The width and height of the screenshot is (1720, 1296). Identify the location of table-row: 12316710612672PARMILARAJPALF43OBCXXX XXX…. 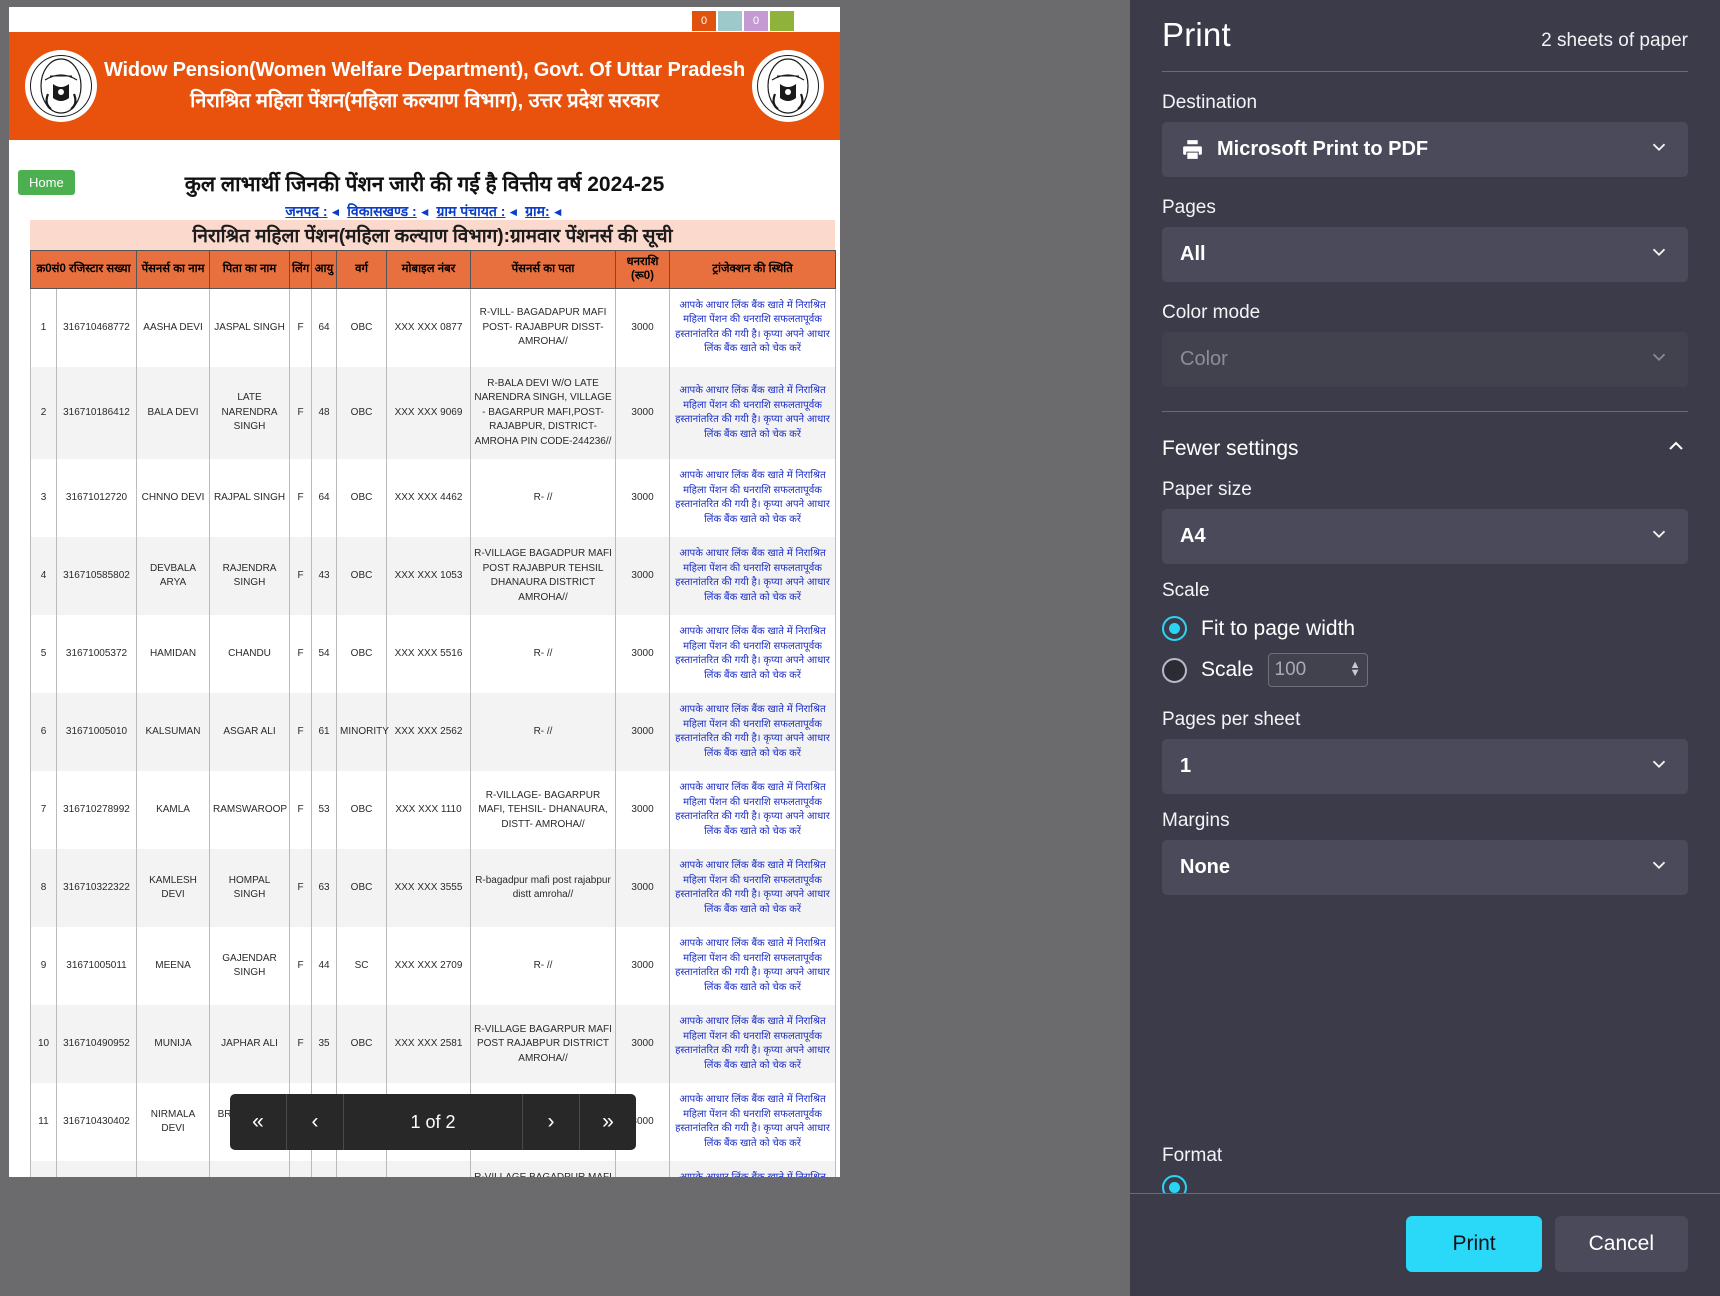
(433, 1169).